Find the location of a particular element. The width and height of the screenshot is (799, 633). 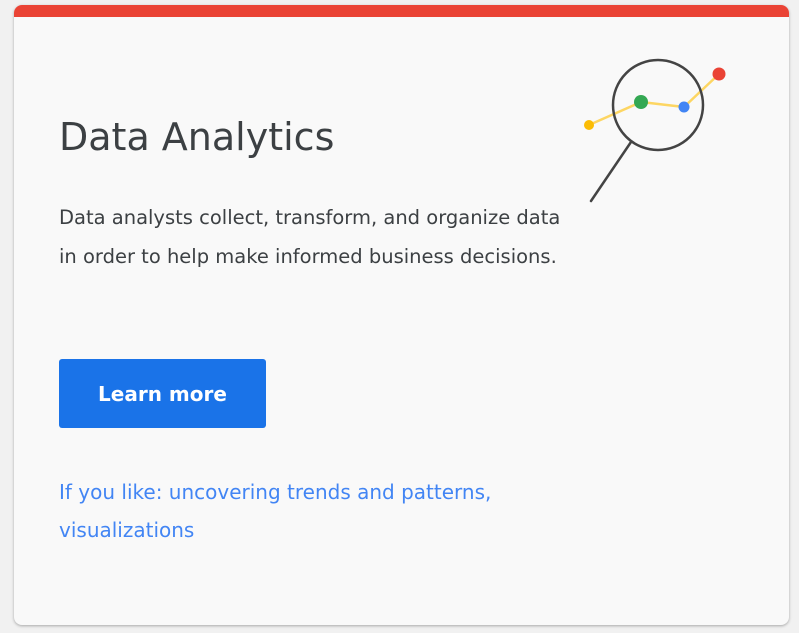

learn-more-button: Learn more is located at coordinates (162, 393).